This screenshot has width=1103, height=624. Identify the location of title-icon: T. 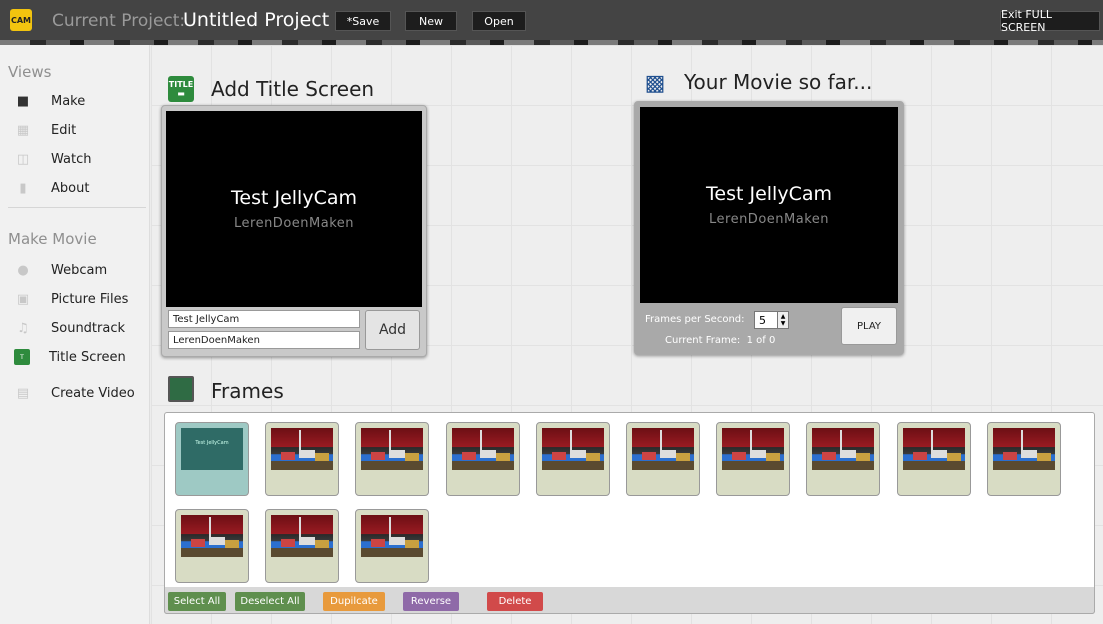
(22, 357).